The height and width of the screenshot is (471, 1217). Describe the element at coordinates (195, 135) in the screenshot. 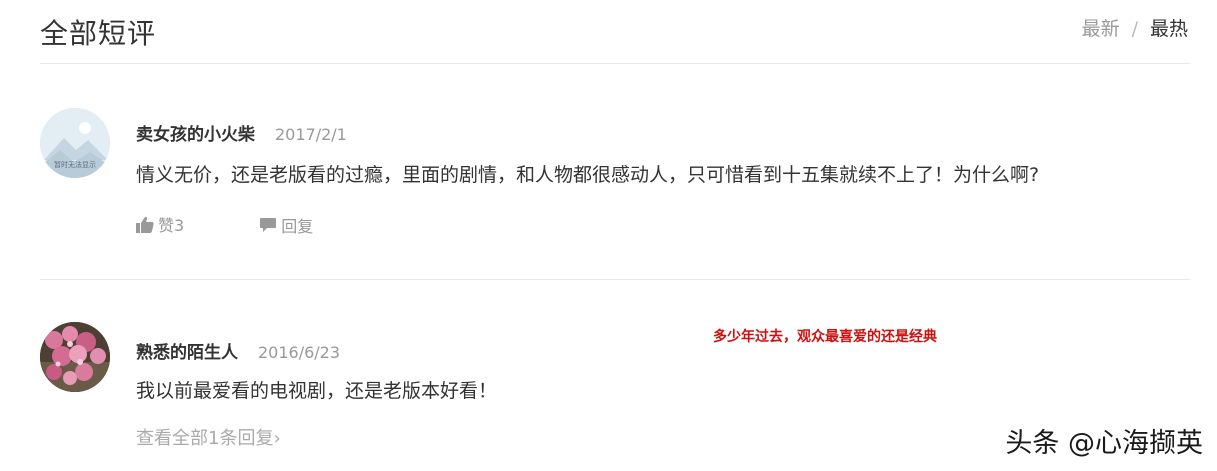

I see `username: 卖女孩的小火柴` at that location.